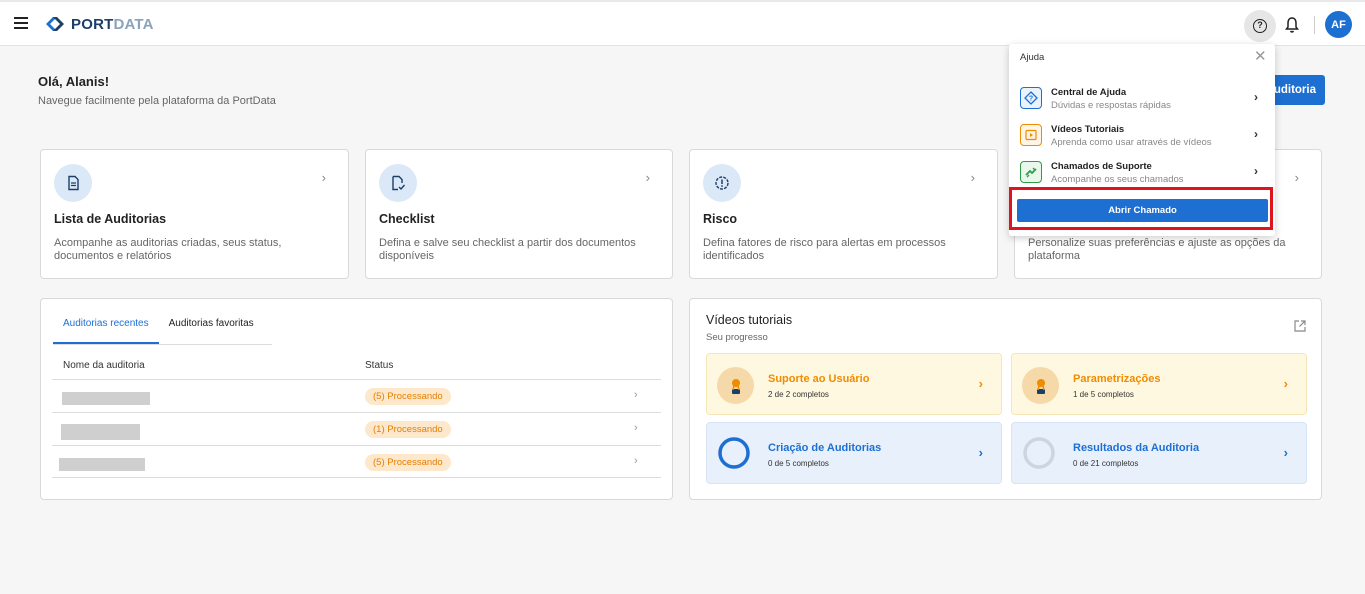 Image resolution: width=1365 pixels, height=594 pixels. Describe the element at coordinates (1131, 142) in the screenshot. I see `help-item-subtitle: Aprenda como usar através de vídeos` at that location.